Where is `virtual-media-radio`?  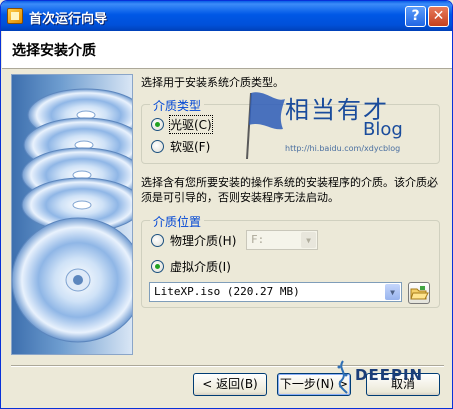 virtual-media-radio is located at coordinates (157, 266).